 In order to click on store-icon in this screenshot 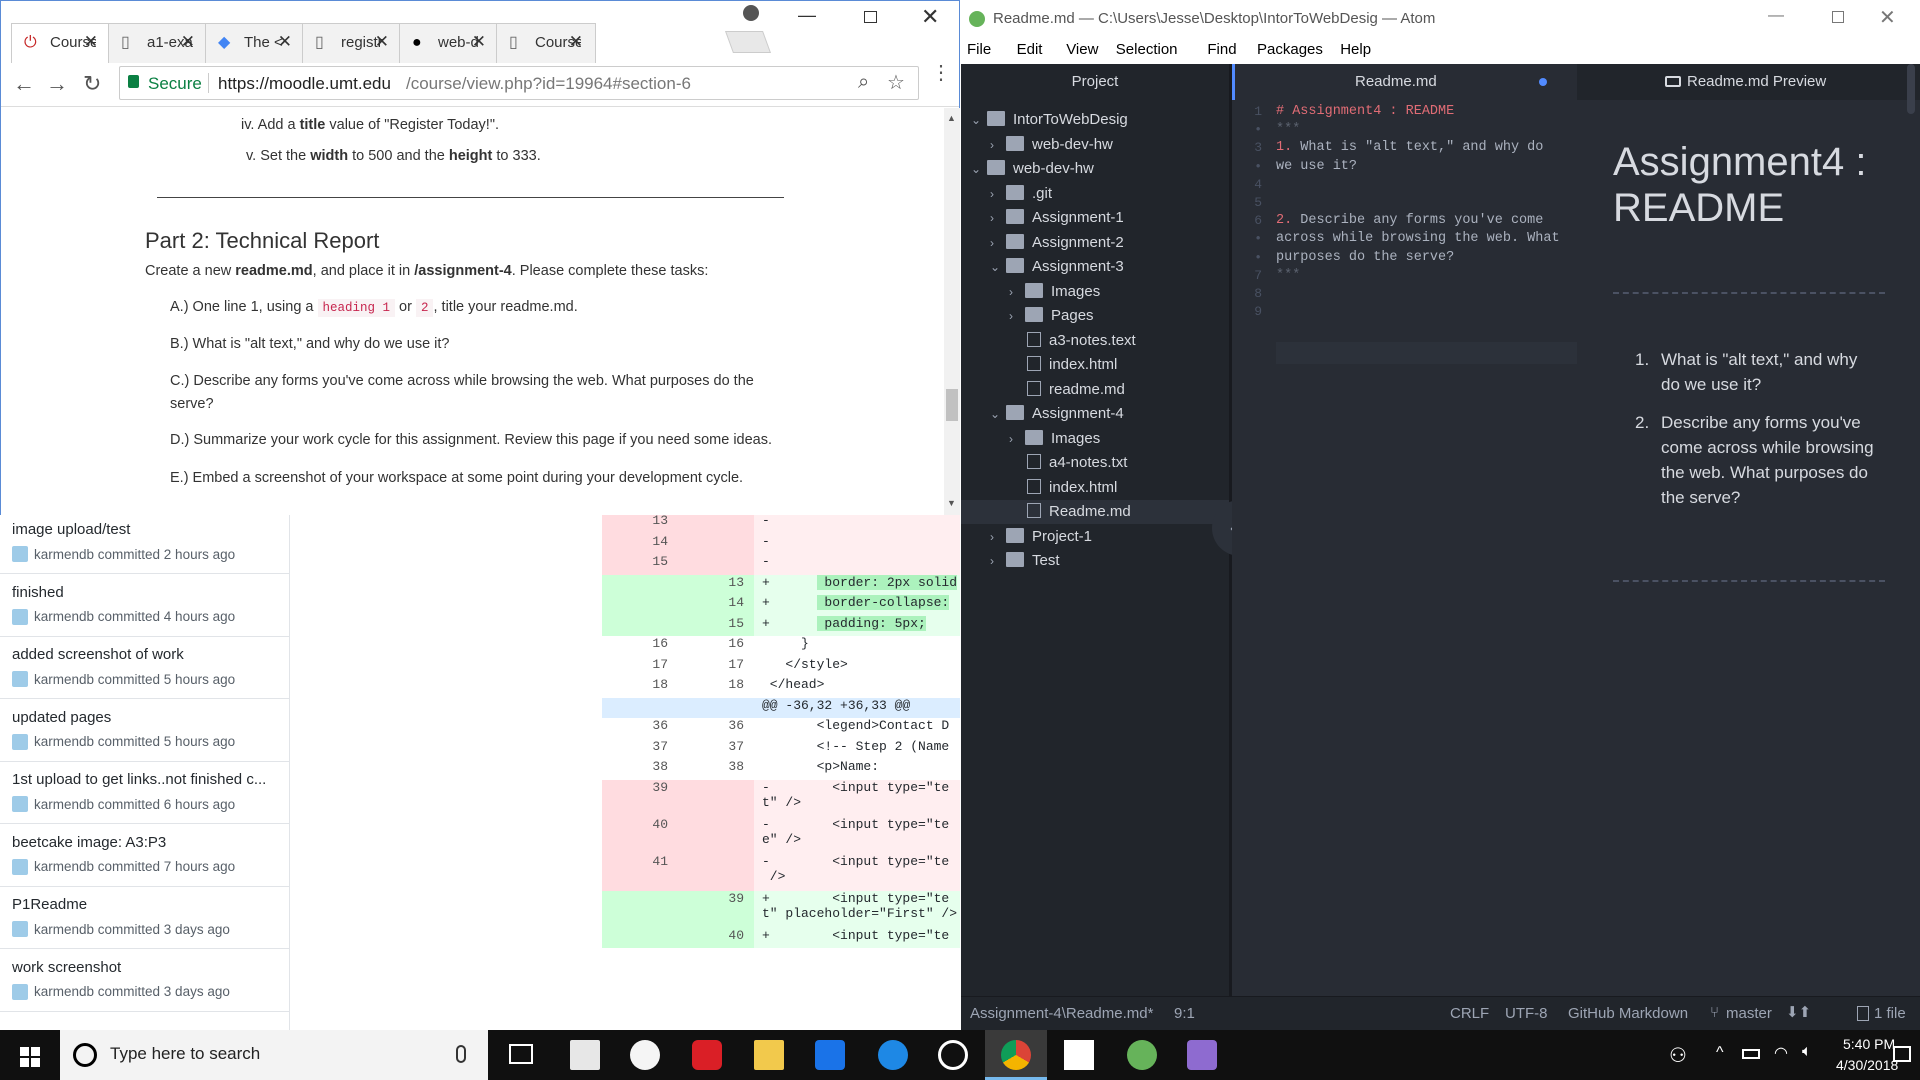, I will do `click(585, 1055)`.